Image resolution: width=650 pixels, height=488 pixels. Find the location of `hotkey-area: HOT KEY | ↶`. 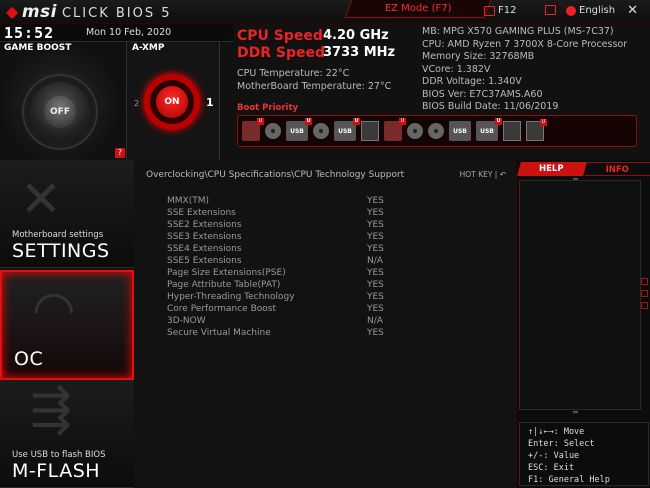

hotkey-area: HOT KEY | ↶ is located at coordinates (483, 174).